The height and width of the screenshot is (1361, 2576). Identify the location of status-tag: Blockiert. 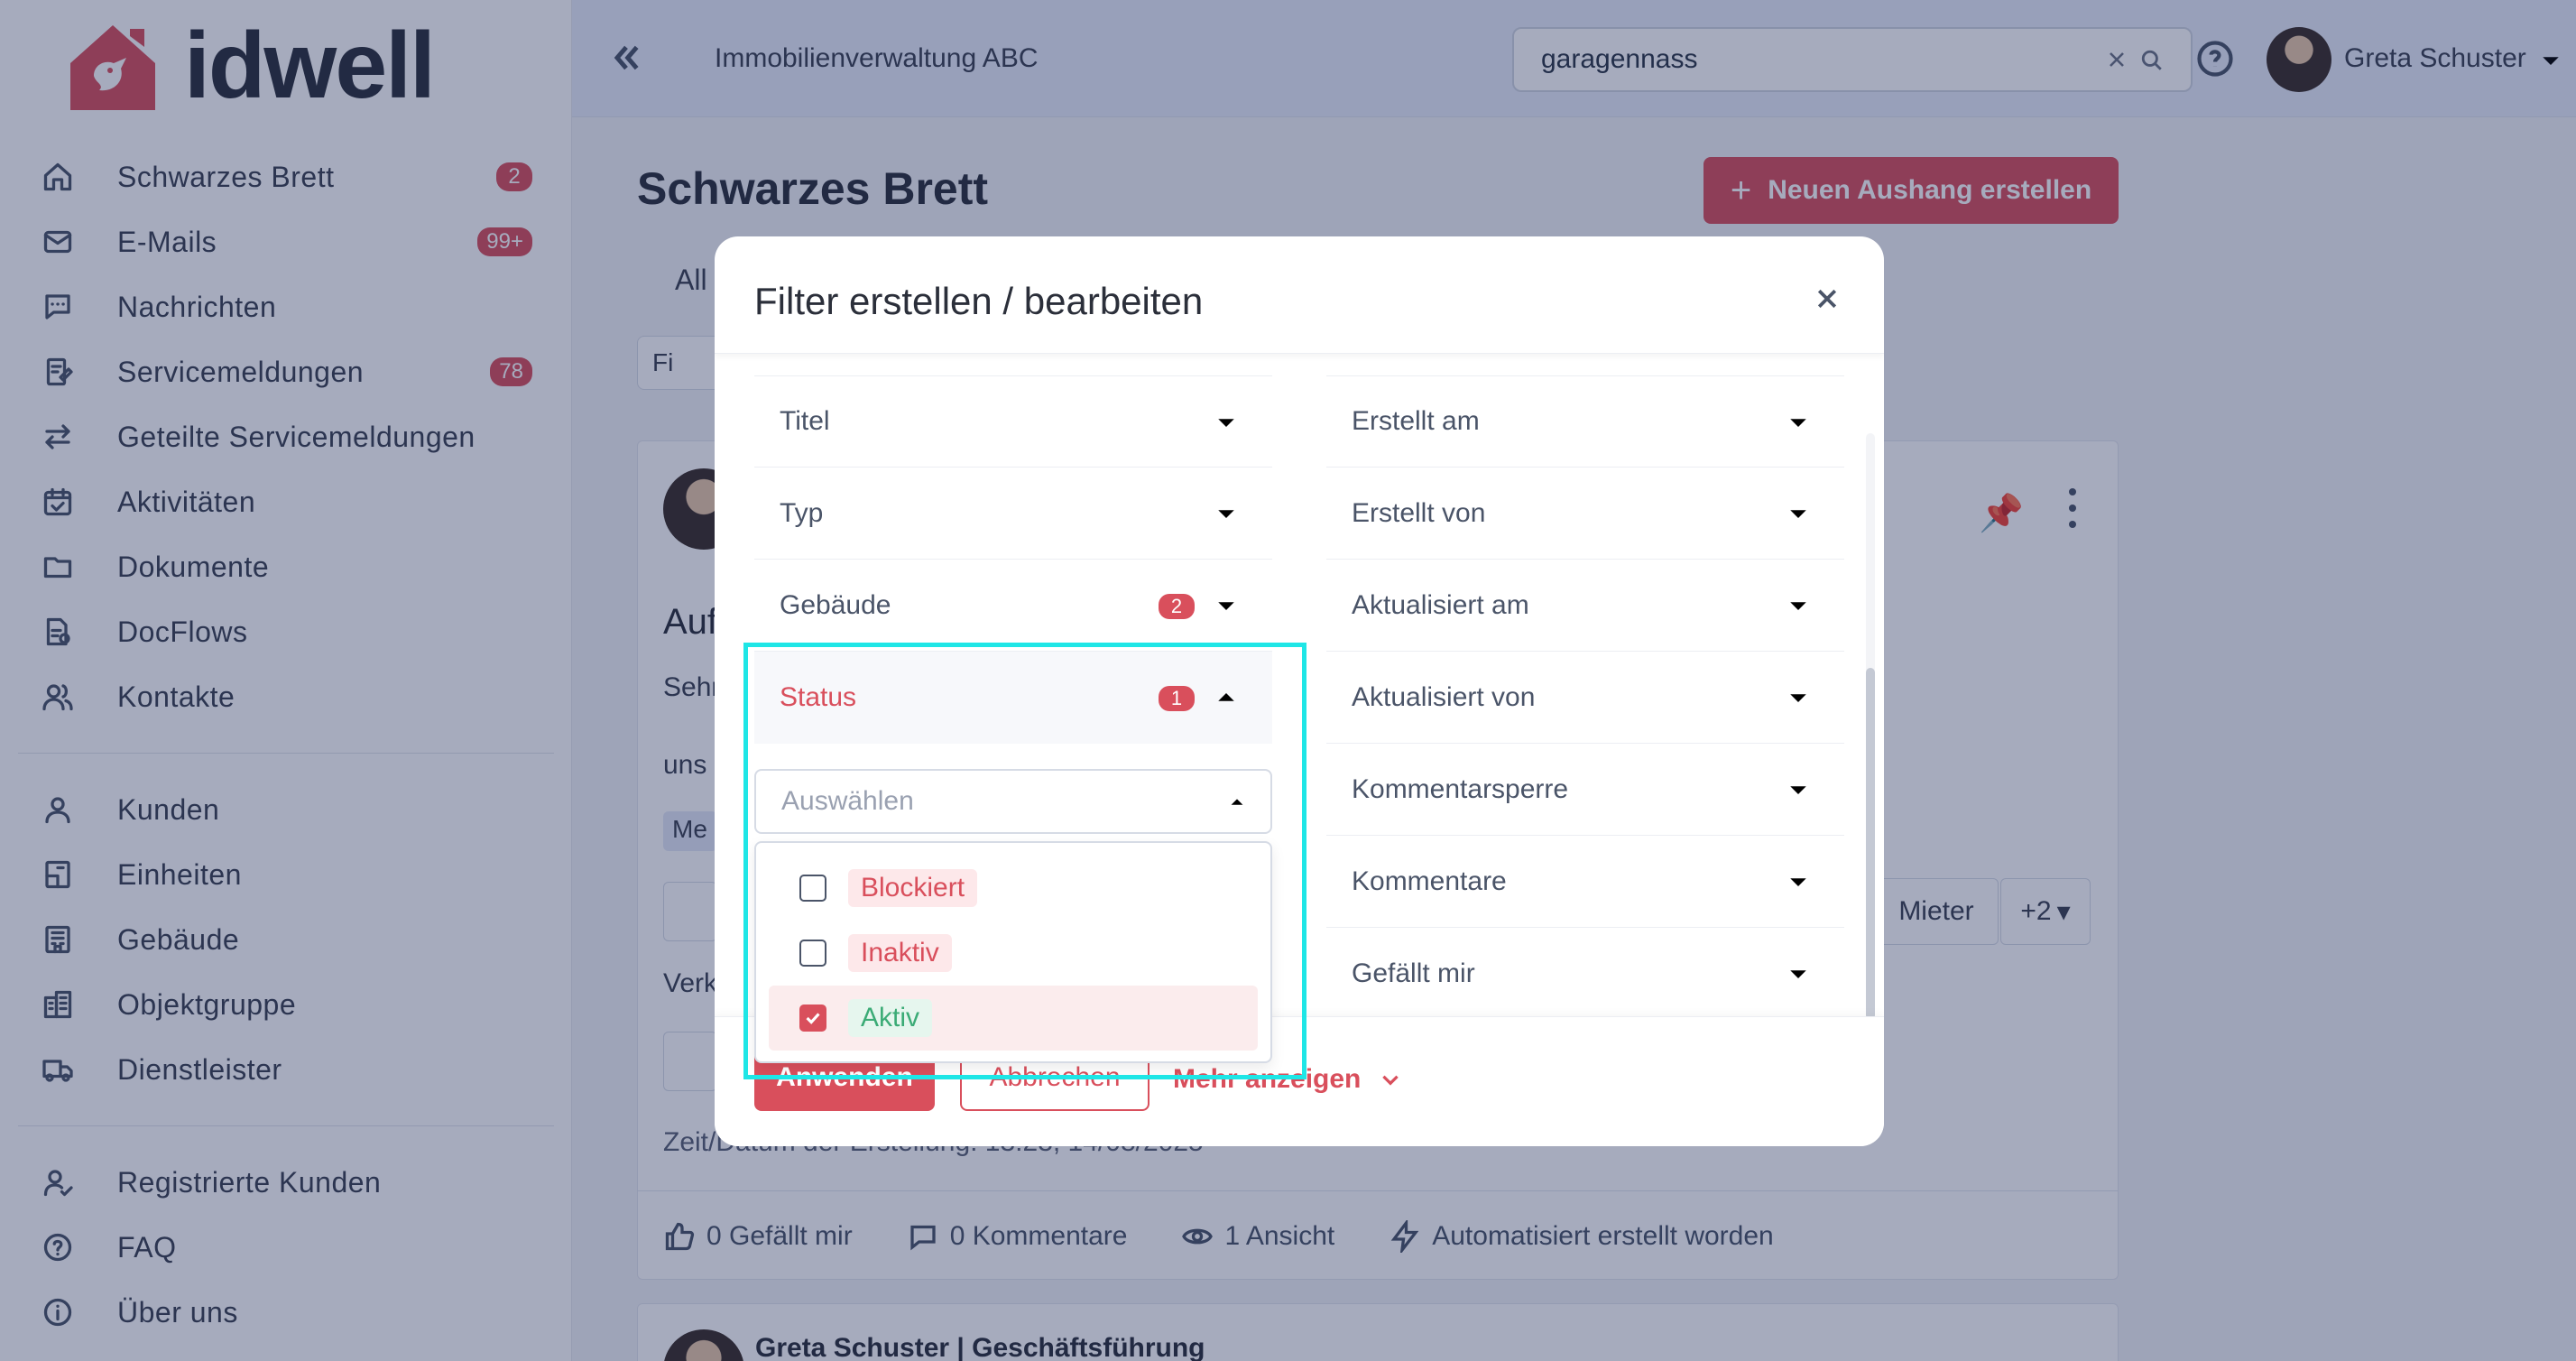
(913, 888).